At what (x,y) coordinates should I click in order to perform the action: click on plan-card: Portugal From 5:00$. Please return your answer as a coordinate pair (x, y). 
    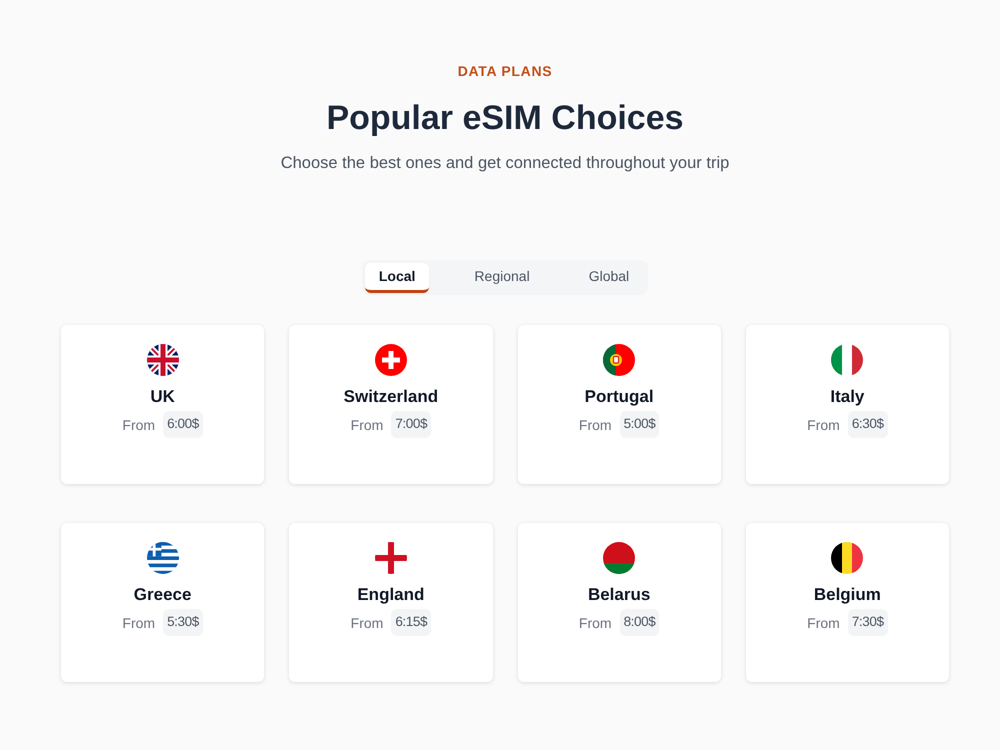
    Looking at the image, I should click on (619, 404).